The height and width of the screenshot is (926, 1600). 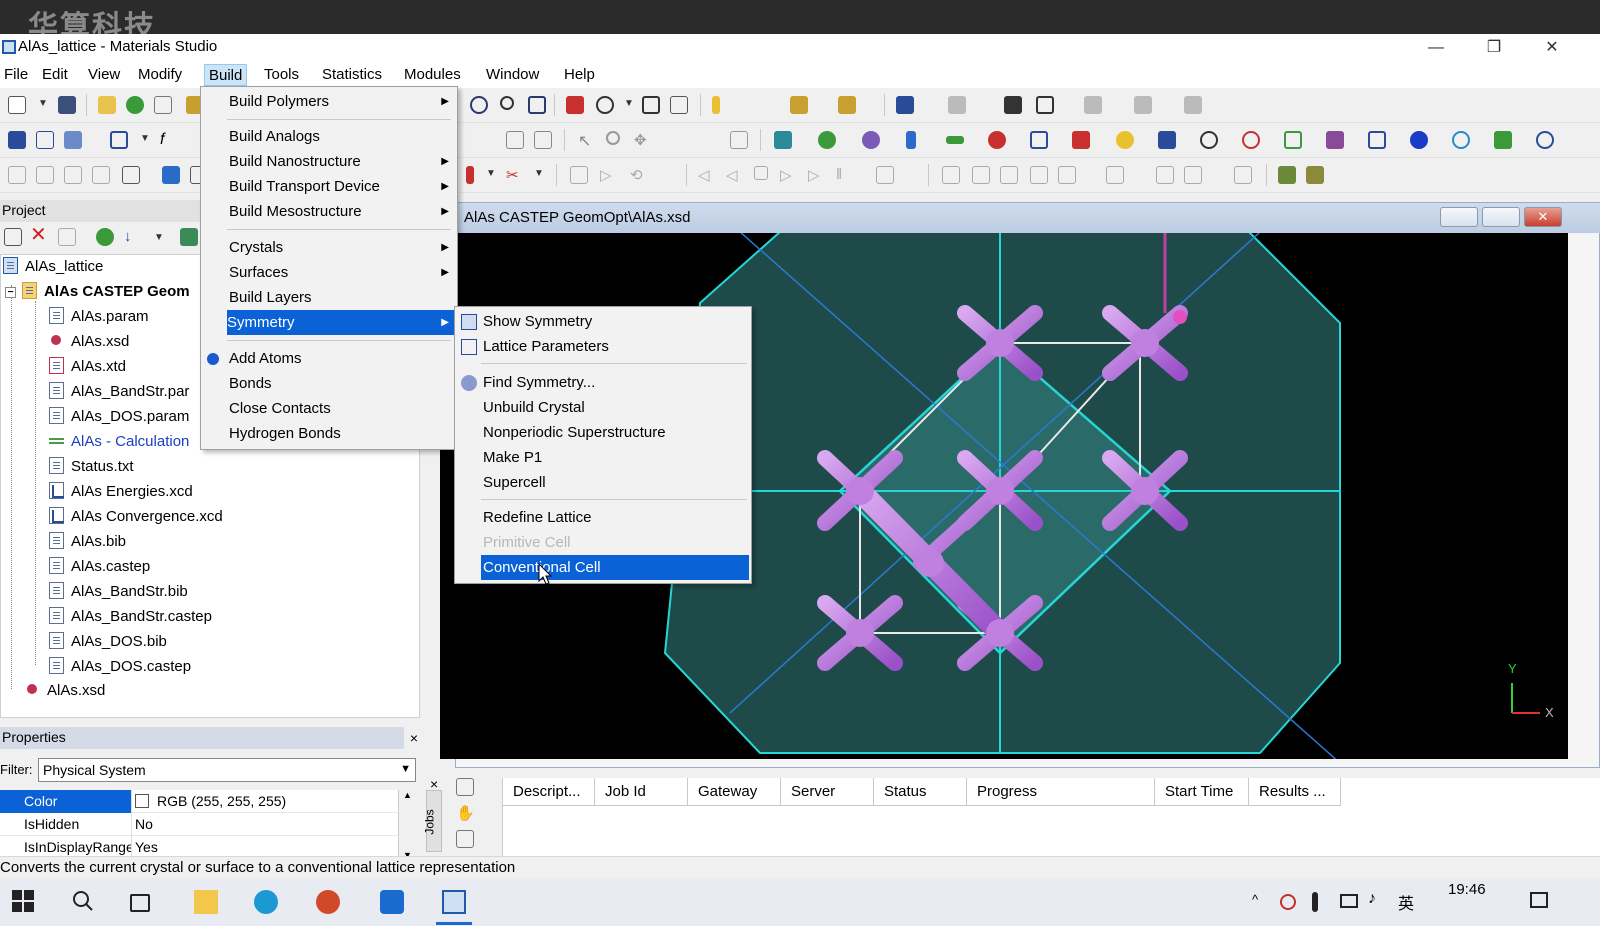 What do you see at coordinates (603, 432) in the screenshot?
I see `menu-item-nonperiodic-superstructure: Nonperiodic Superstructure` at bounding box center [603, 432].